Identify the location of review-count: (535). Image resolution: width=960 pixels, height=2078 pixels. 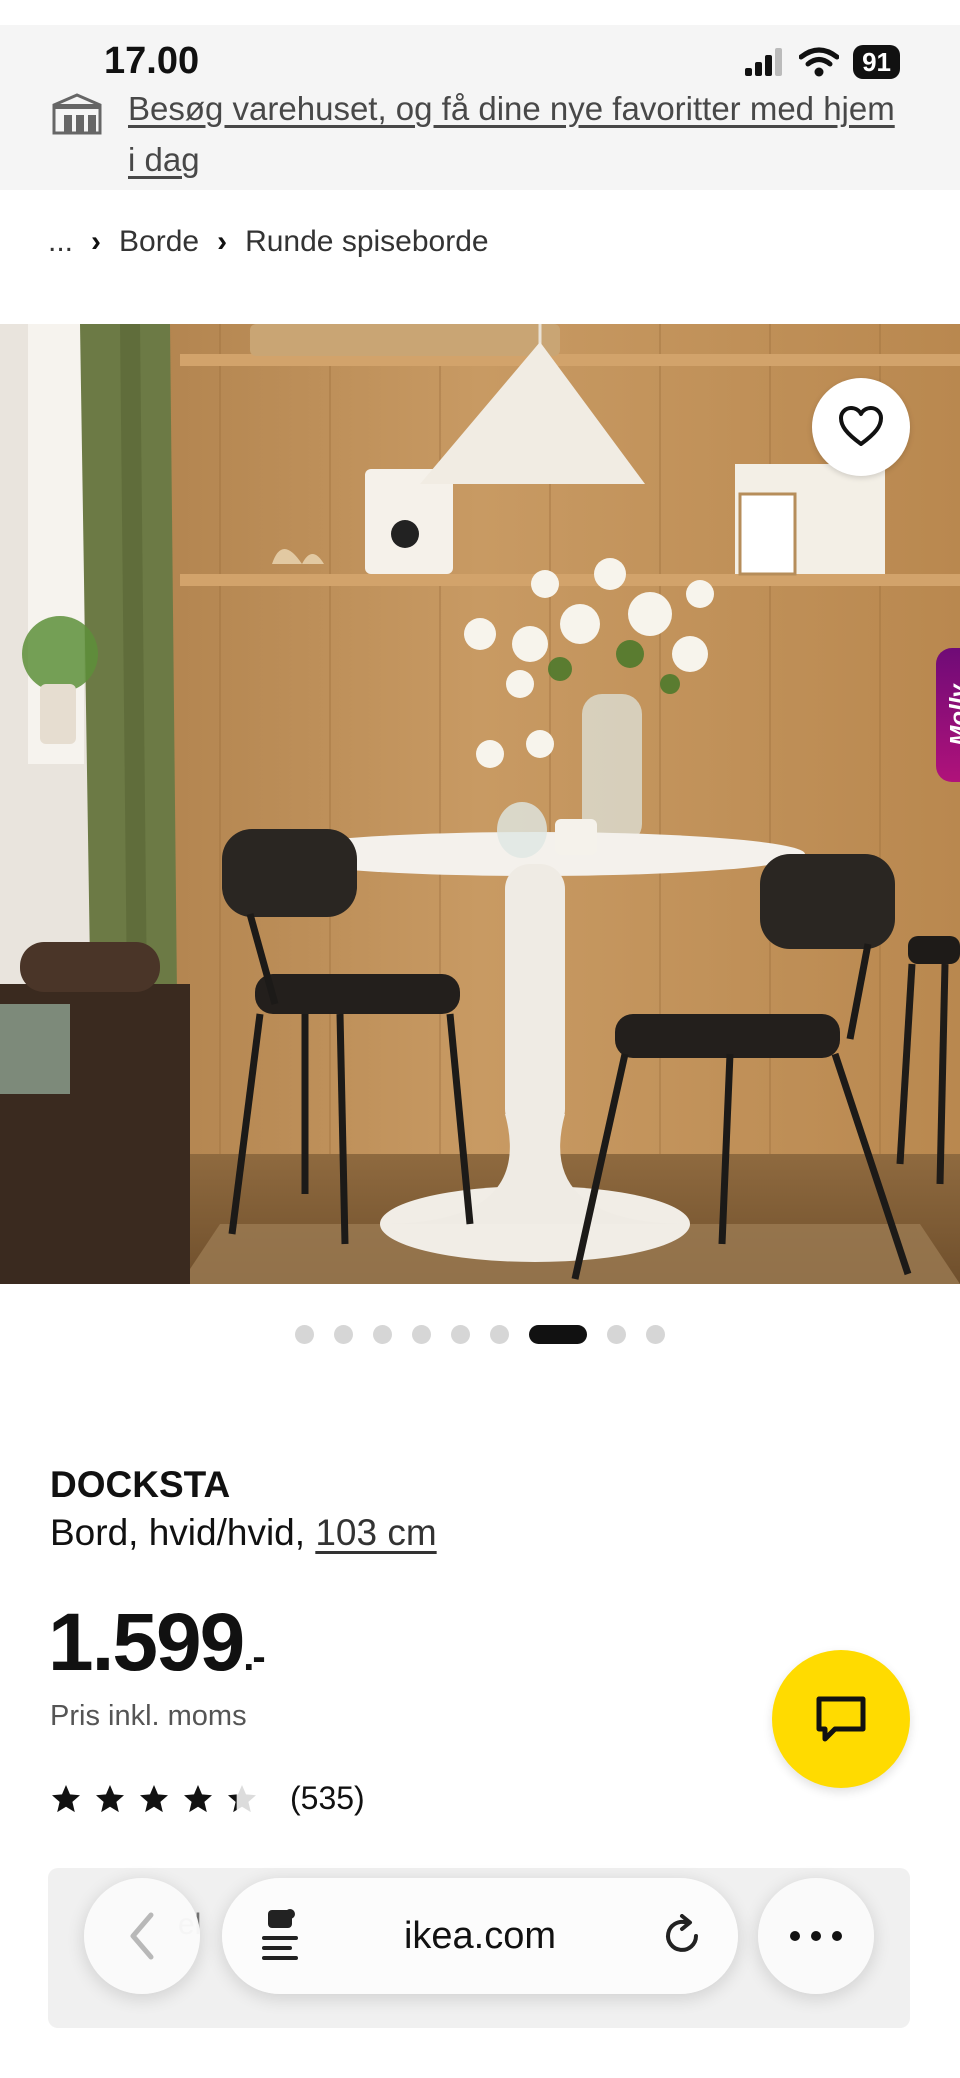
(327, 1798).